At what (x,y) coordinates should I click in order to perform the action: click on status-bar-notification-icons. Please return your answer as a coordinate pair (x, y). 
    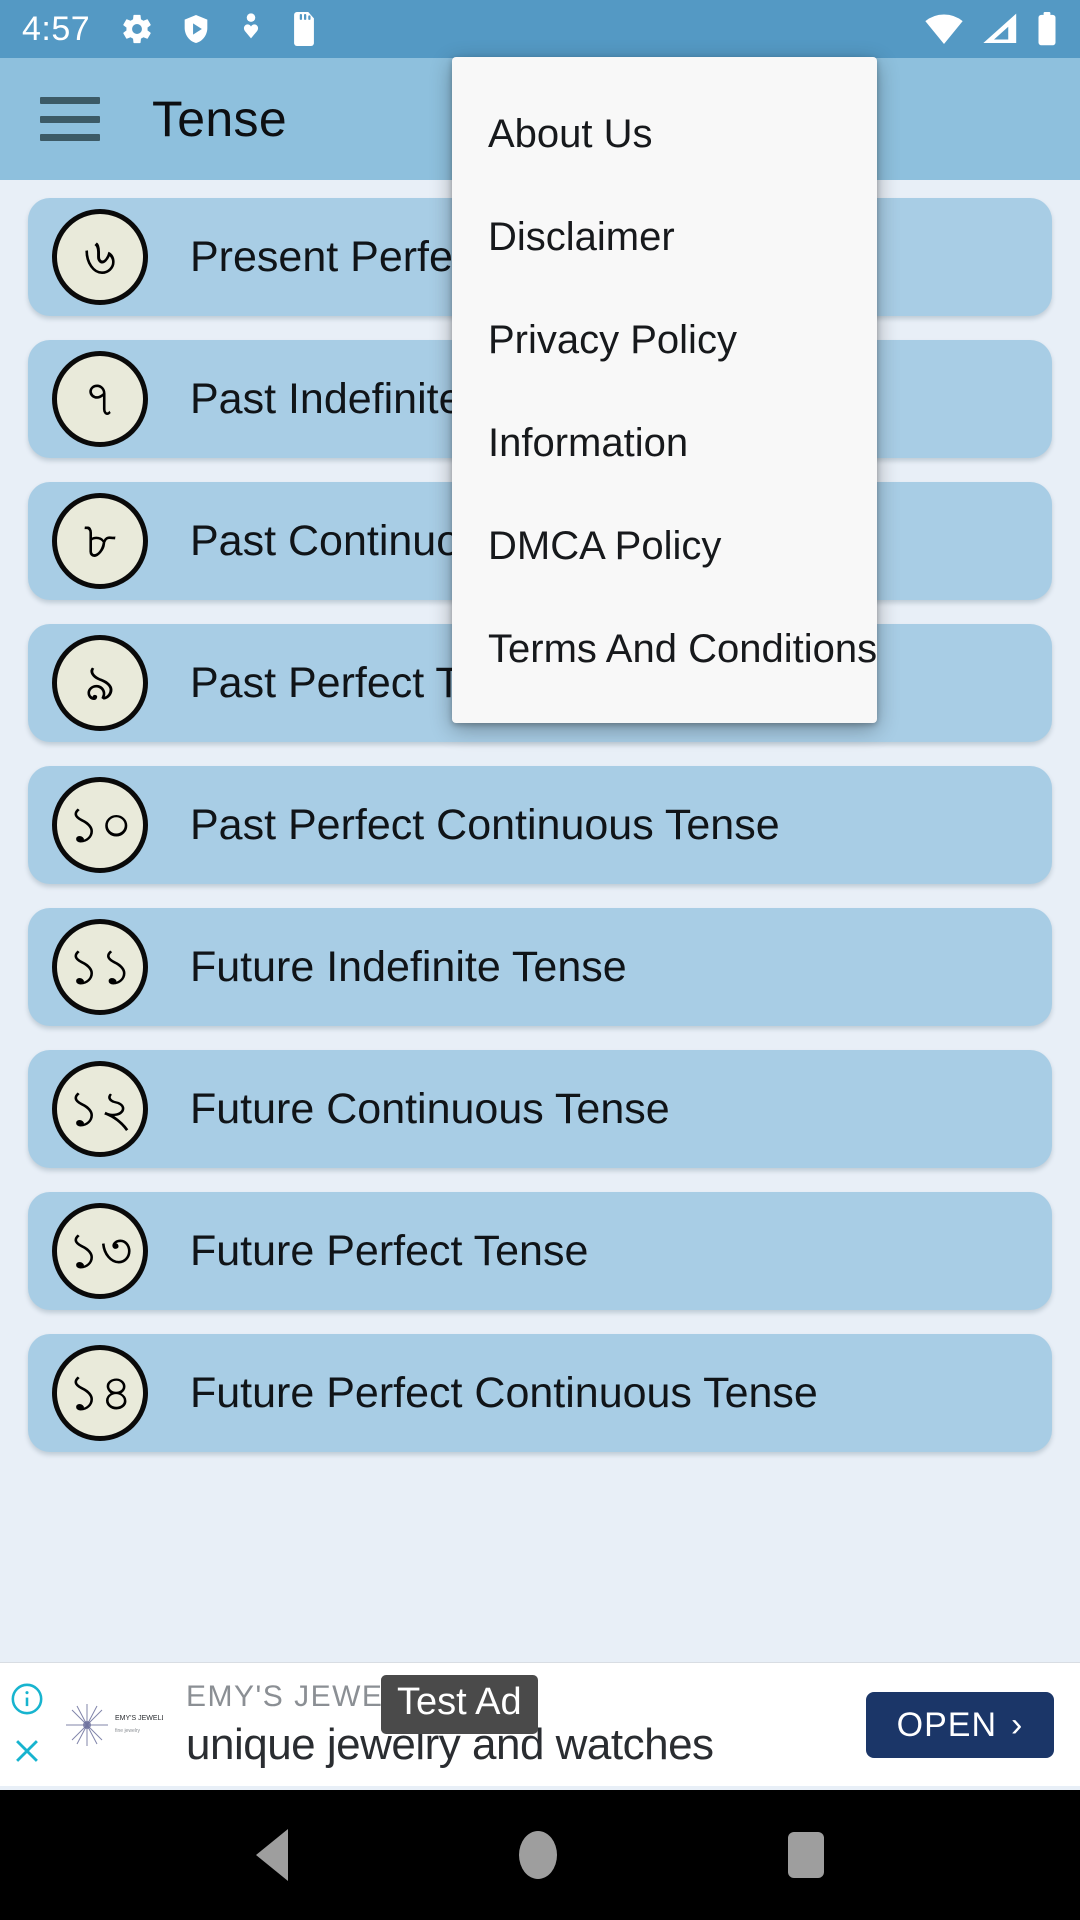
    Looking at the image, I should click on (219, 29).